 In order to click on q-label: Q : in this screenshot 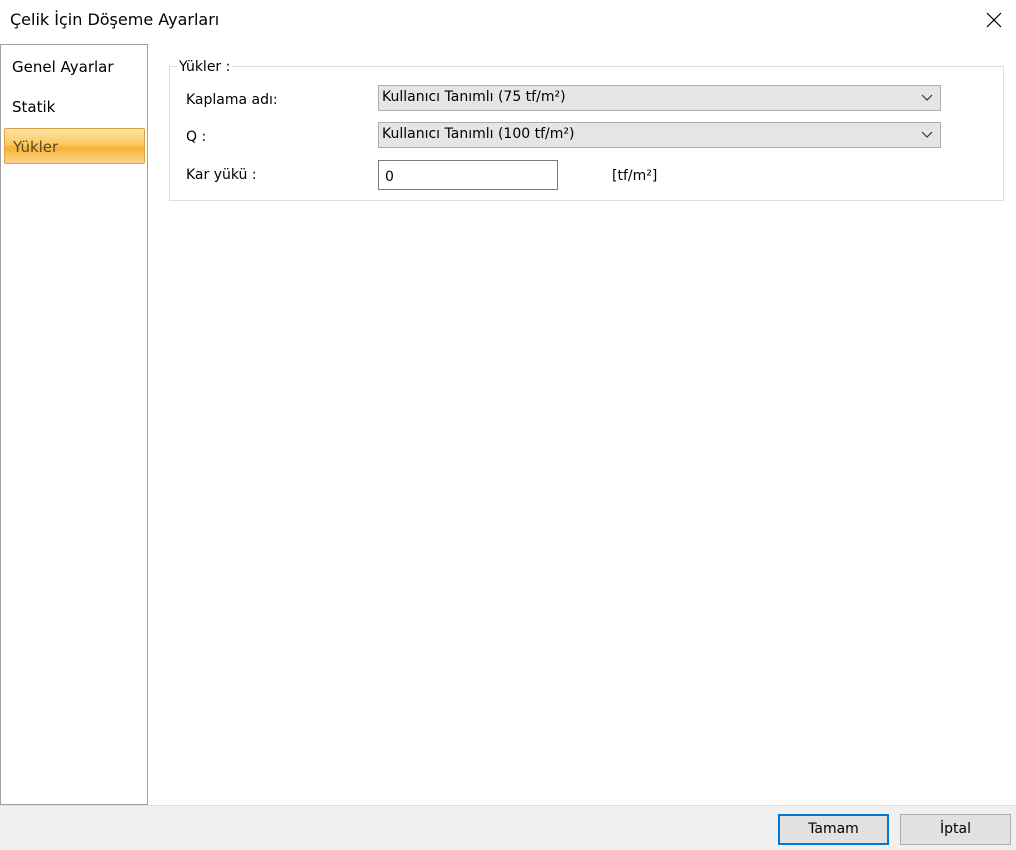, I will do `click(196, 137)`.